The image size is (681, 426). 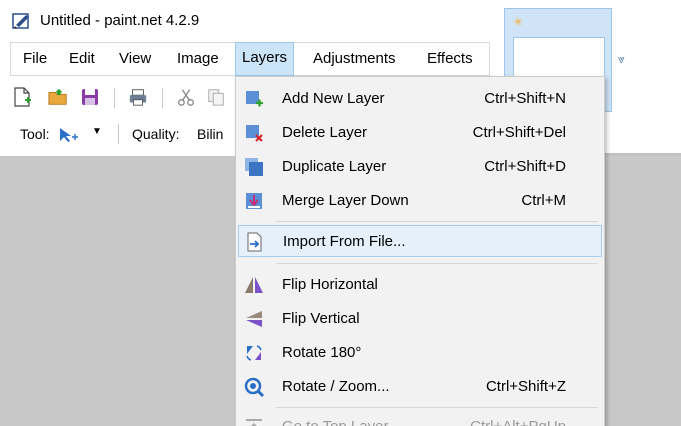 What do you see at coordinates (254, 285) in the screenshot?
I see `flip-horizontal-icon` at bounding box center [254, 285].